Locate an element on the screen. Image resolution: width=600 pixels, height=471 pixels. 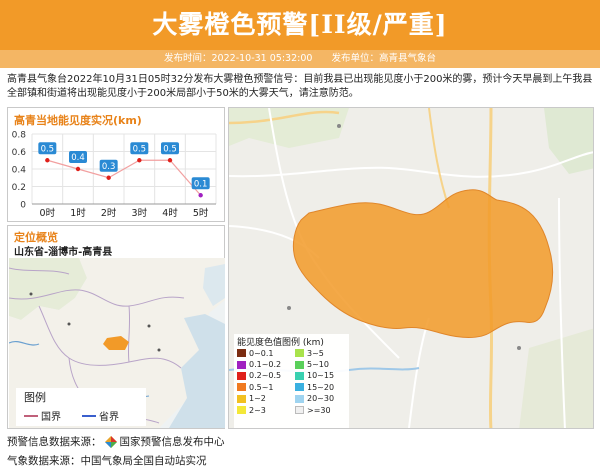
warning-header: 大雾橙色预警[II级/严重] is located at coordinates (300, 25).